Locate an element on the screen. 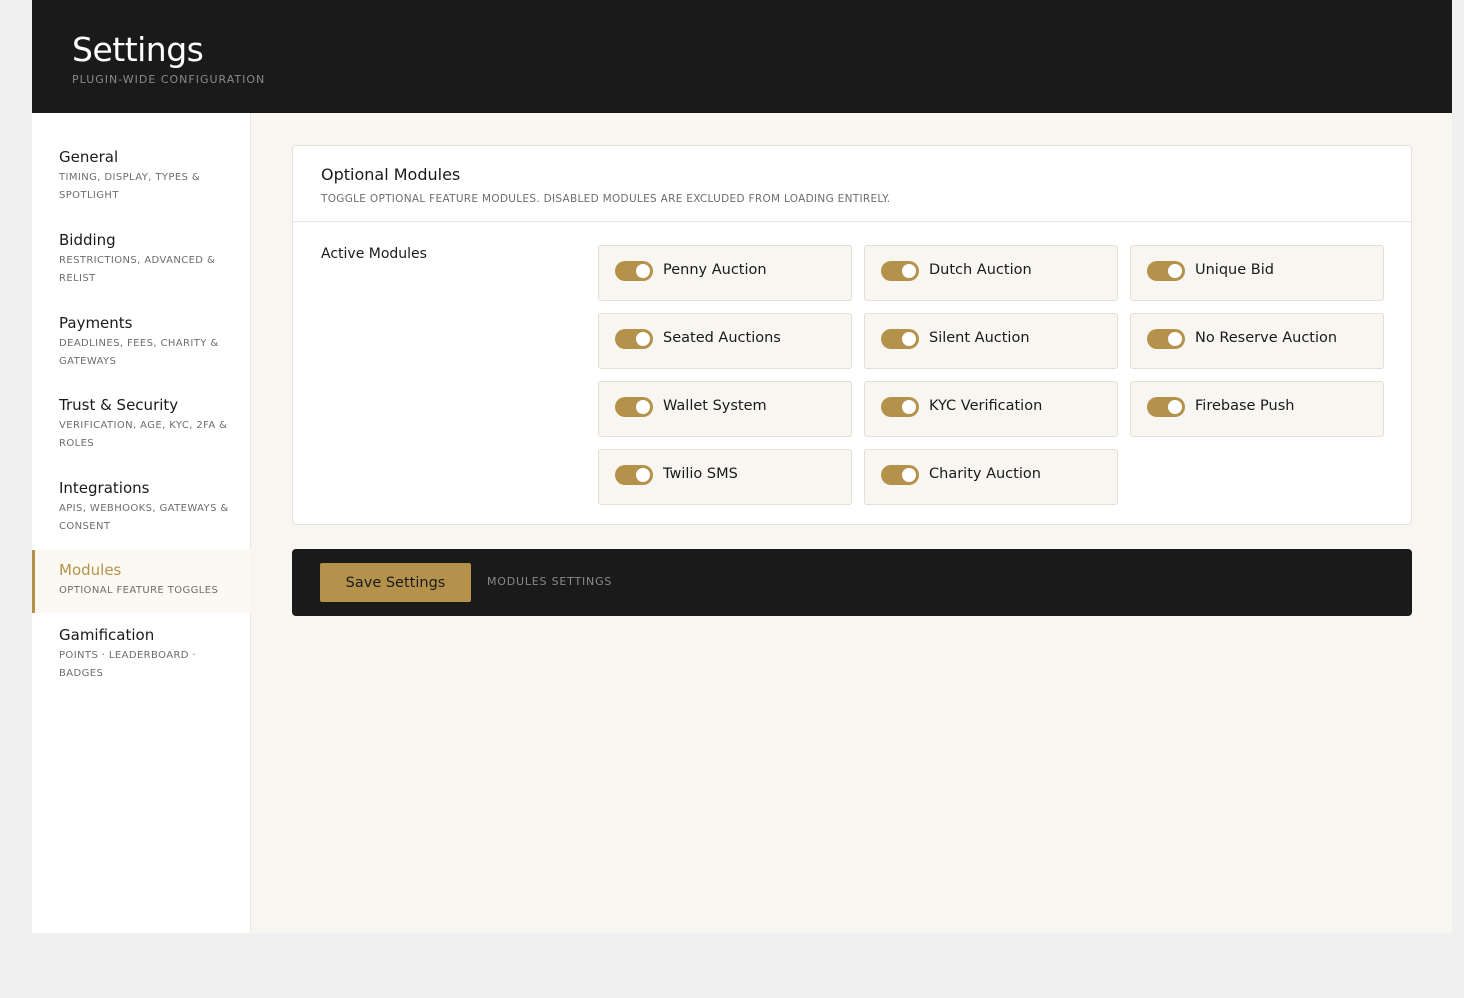  module-label: Silent Auction is located at coordinates (979, 338).